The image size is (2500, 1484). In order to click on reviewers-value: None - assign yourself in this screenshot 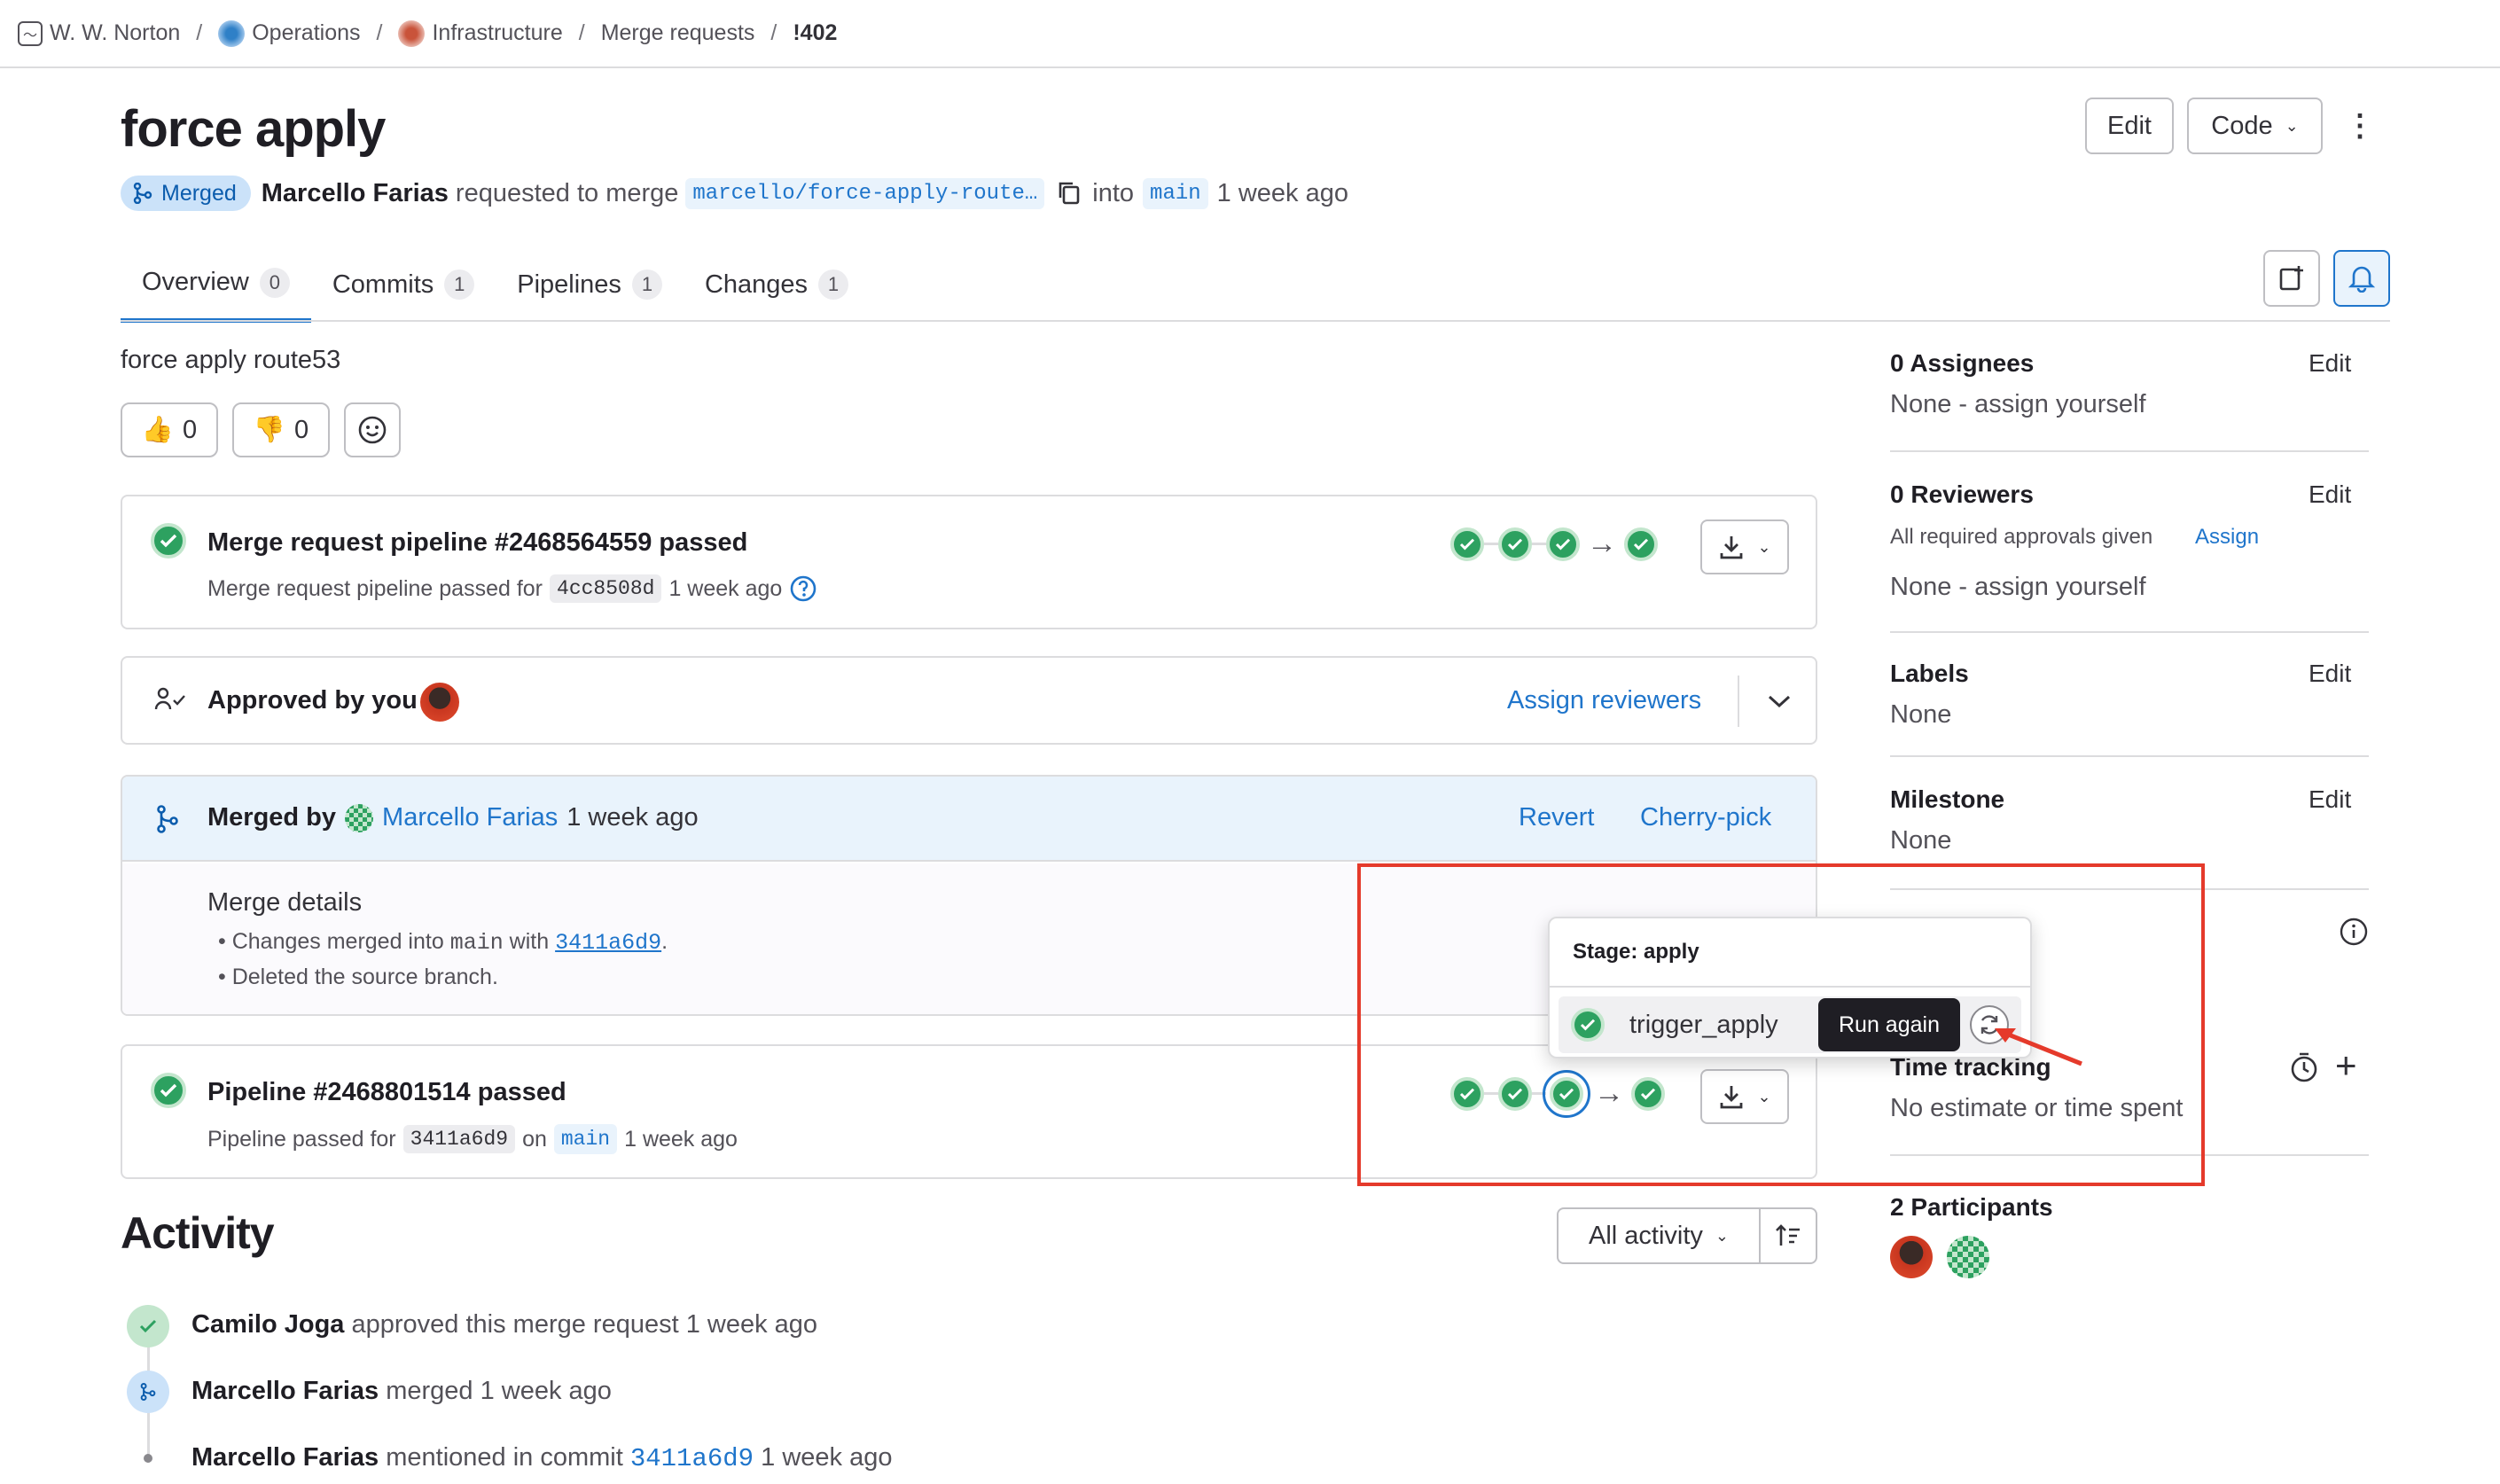, I will do `click(2018, 587)`.